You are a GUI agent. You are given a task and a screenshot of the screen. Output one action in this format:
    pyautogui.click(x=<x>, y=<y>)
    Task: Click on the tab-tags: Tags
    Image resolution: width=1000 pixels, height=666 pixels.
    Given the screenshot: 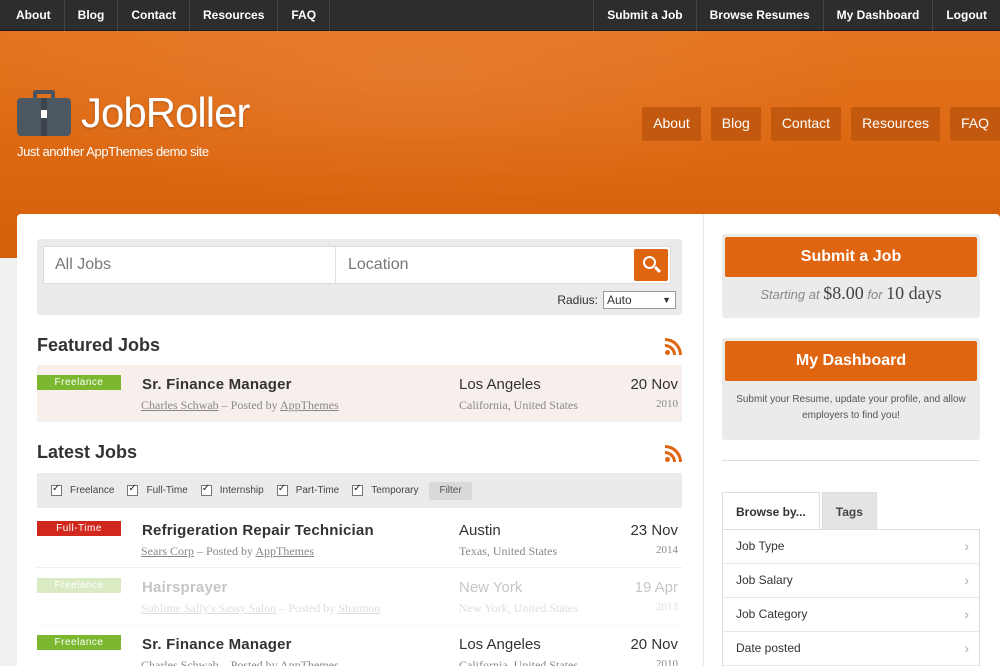 What is the action you would take?
    pyautogui.click(x=849, y=511)
    